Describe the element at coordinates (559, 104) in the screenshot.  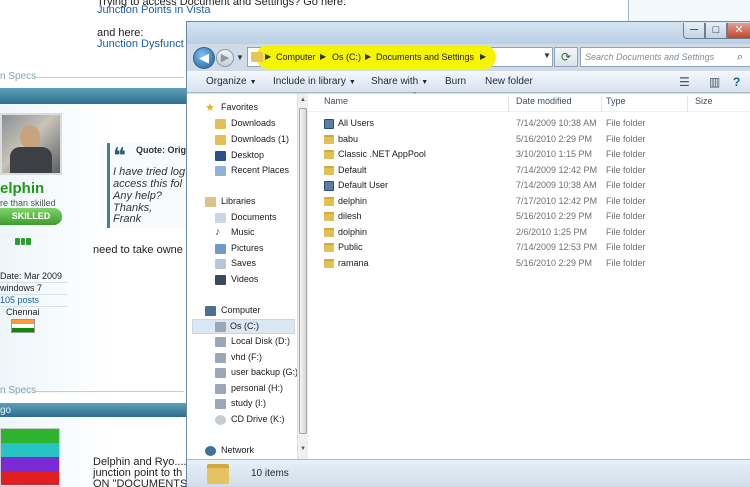
I see `column-header-date-modified: Date modified` at that location.